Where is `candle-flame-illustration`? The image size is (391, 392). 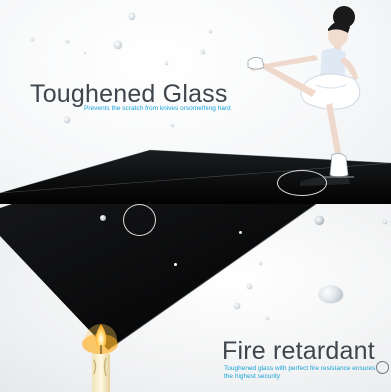 candle-flame-illustration is located at coordinates (101, 358).